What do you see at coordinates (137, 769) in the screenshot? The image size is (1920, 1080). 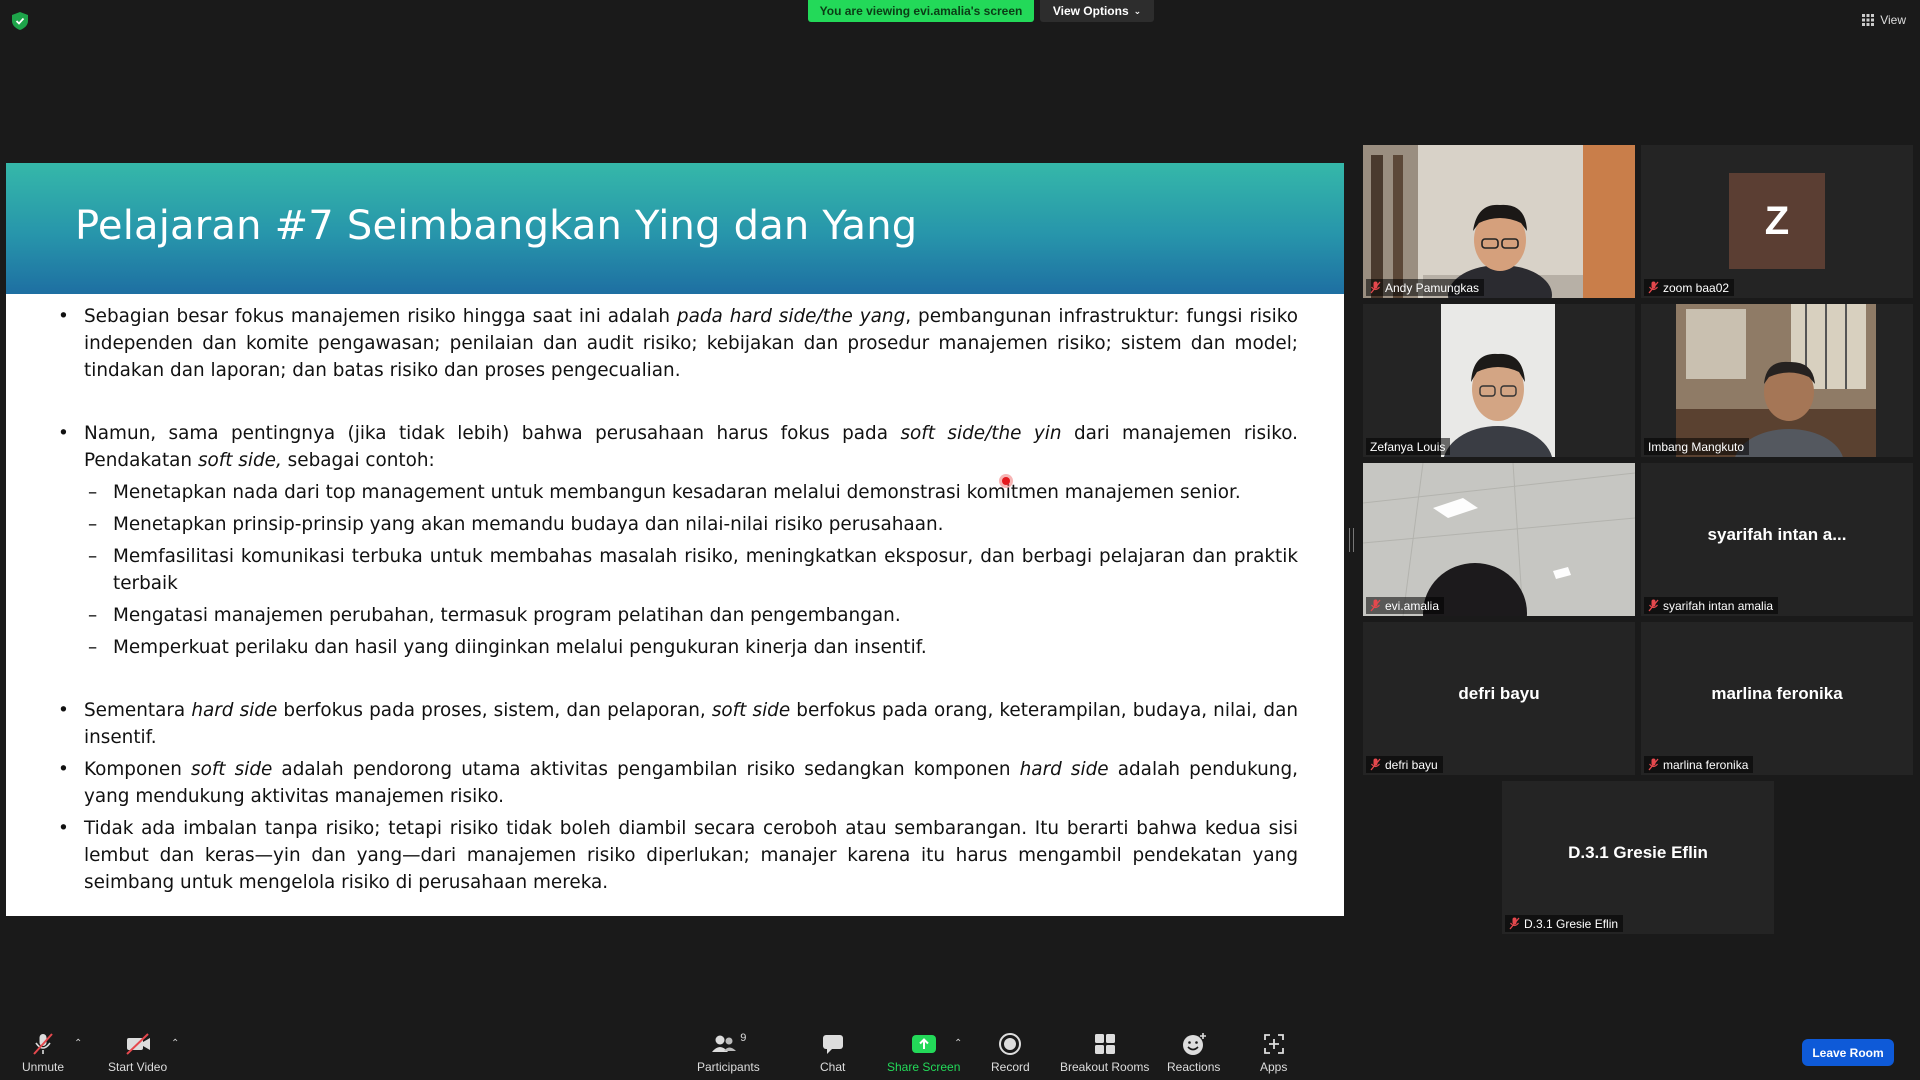 I see `bullet-text: Komponen` at bounding box center [137, 769].